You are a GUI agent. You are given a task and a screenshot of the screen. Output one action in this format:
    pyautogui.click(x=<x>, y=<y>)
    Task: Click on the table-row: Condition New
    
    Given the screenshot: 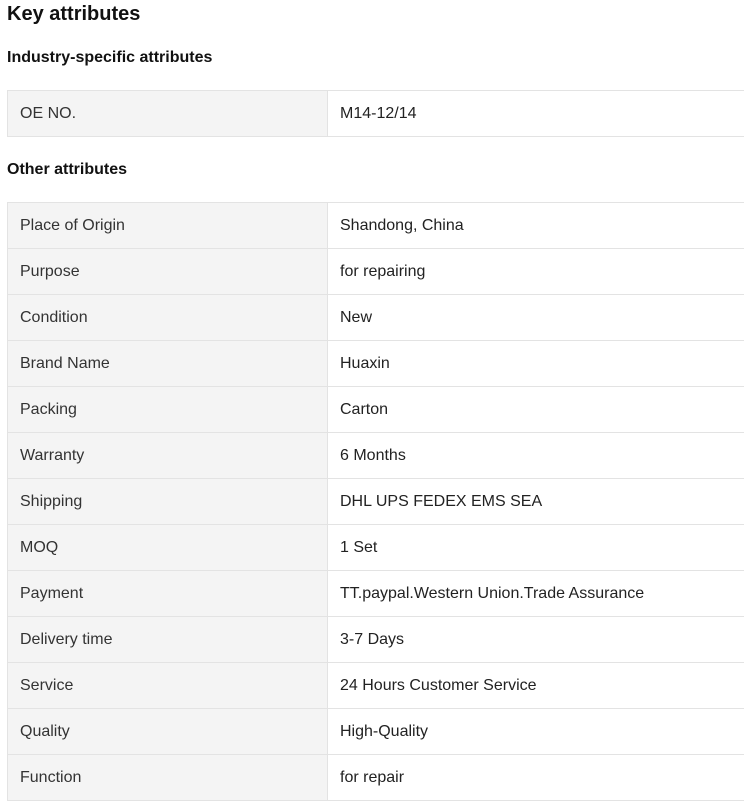 What is the action you would take?
    pyautogui.click(x=375, y=317)
    